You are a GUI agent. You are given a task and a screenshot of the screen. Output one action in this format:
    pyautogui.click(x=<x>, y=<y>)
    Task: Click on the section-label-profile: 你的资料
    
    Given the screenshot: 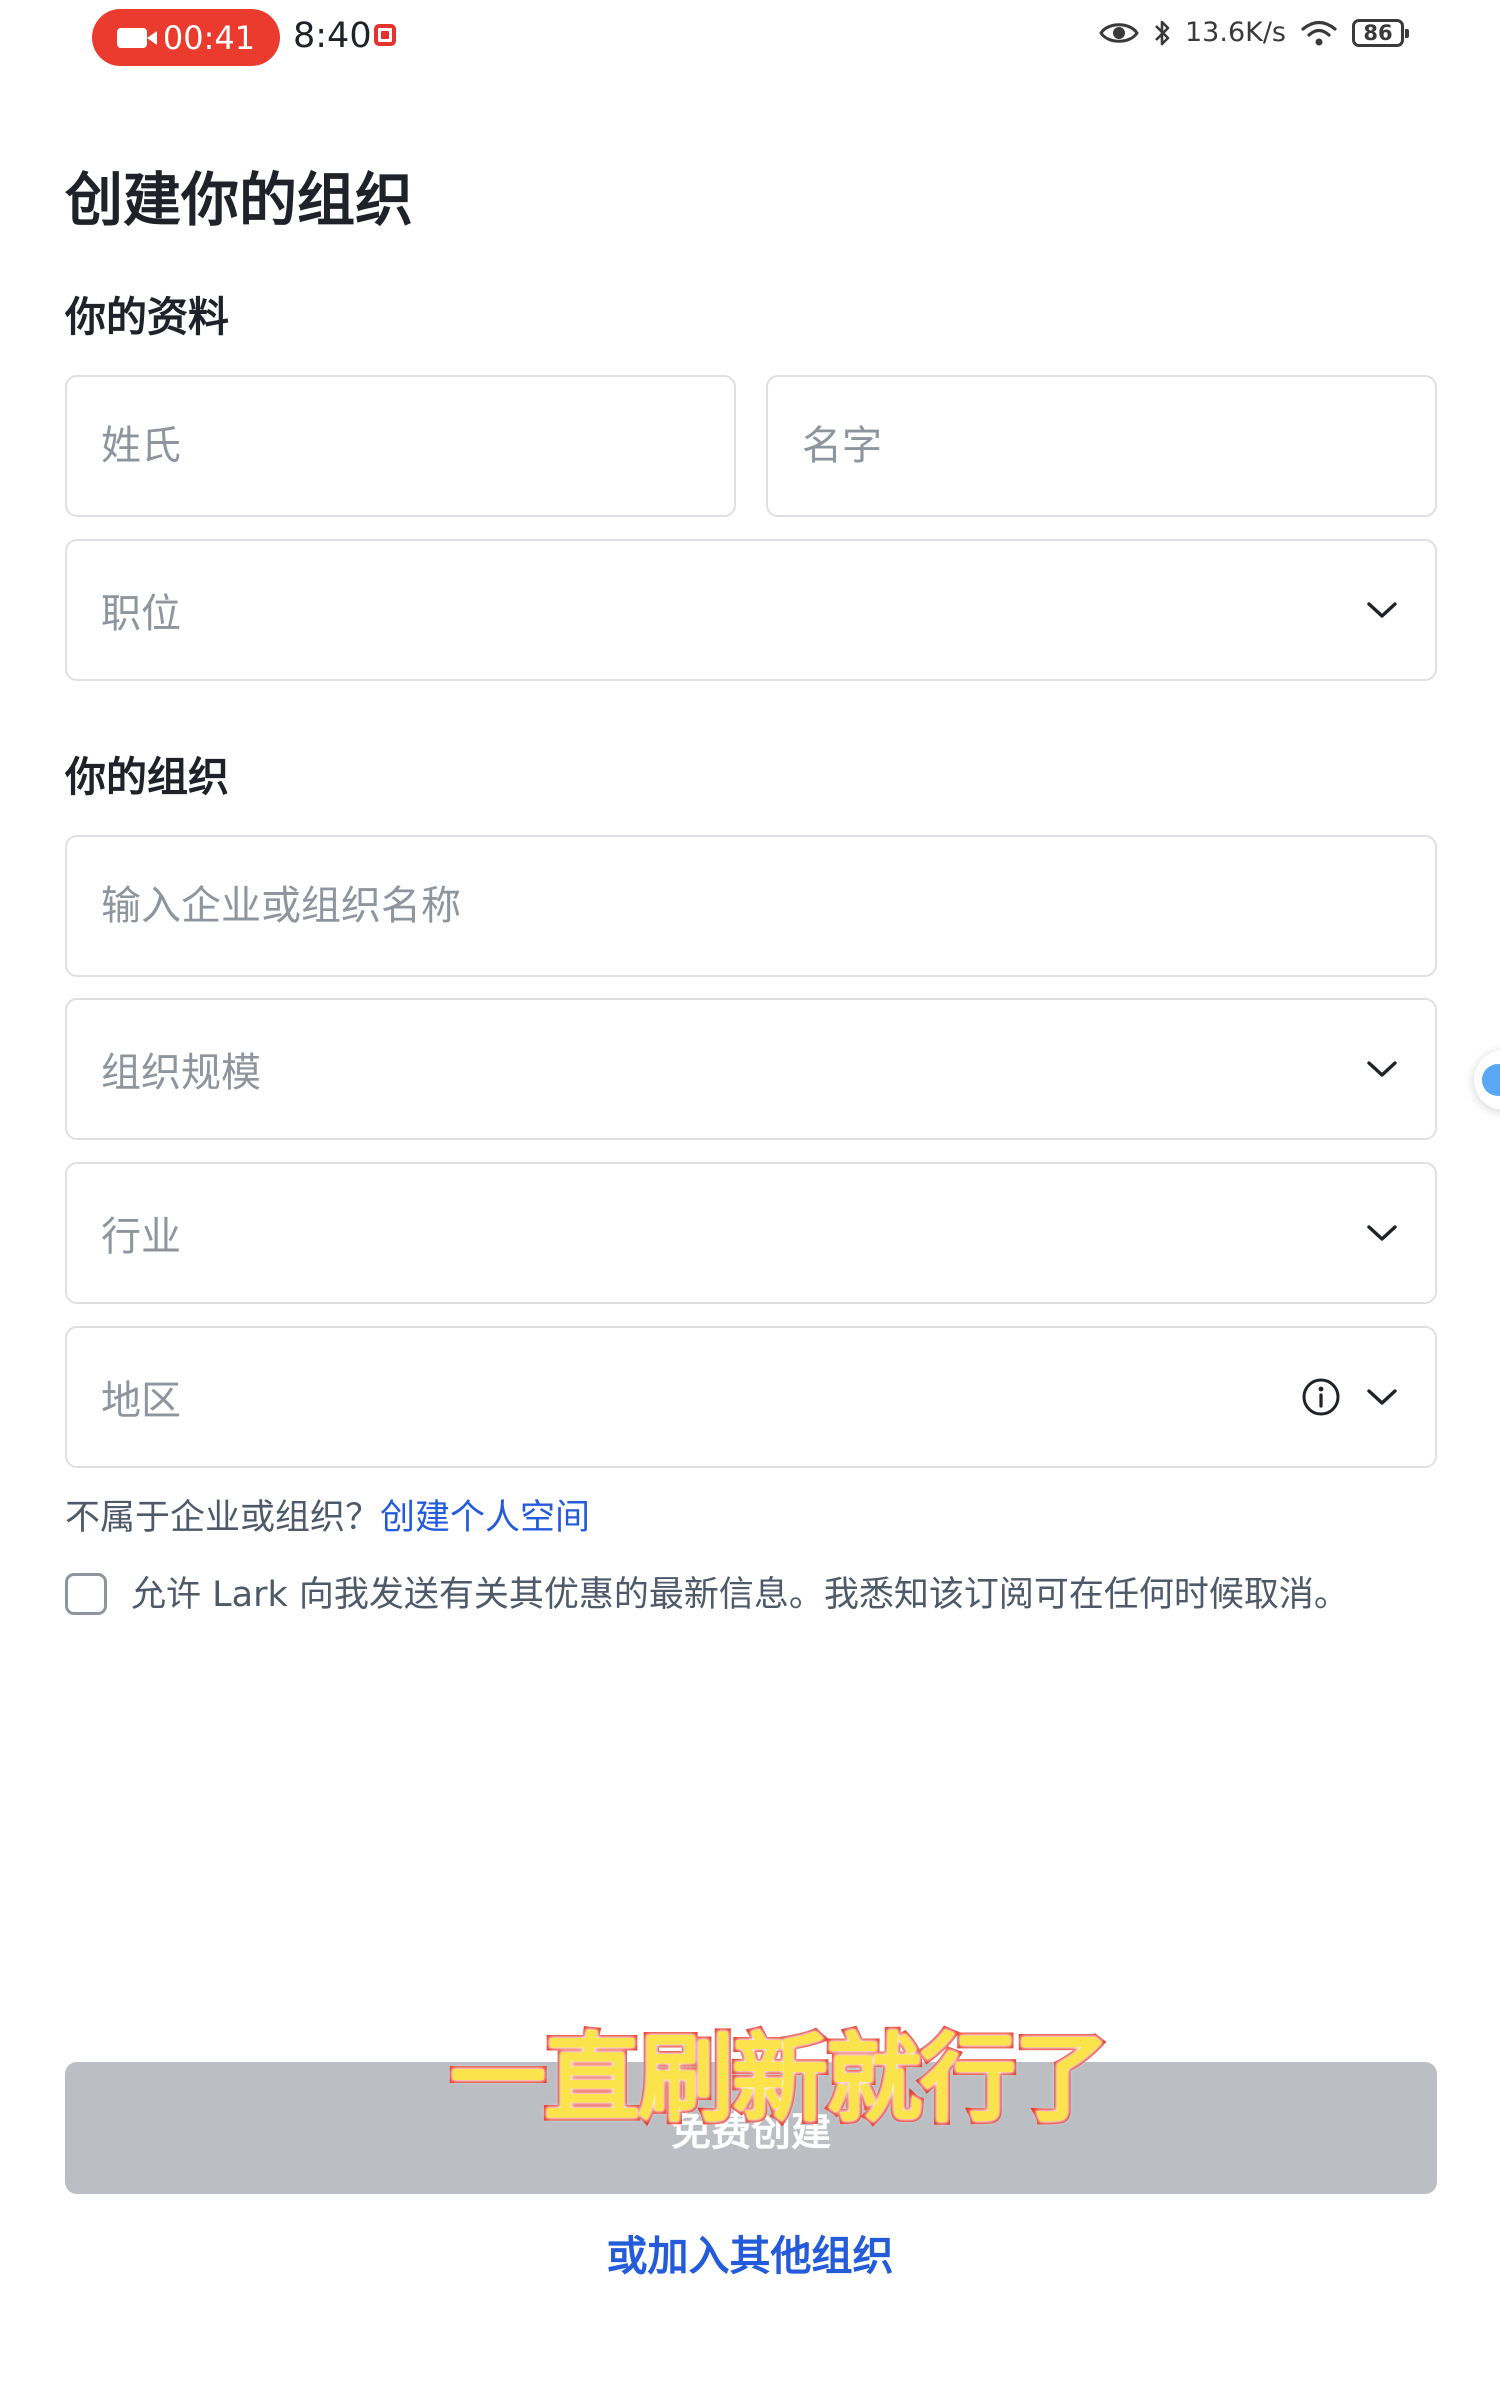 What is the action you would take?
    pyautogui.click(x=147, y=317)
    